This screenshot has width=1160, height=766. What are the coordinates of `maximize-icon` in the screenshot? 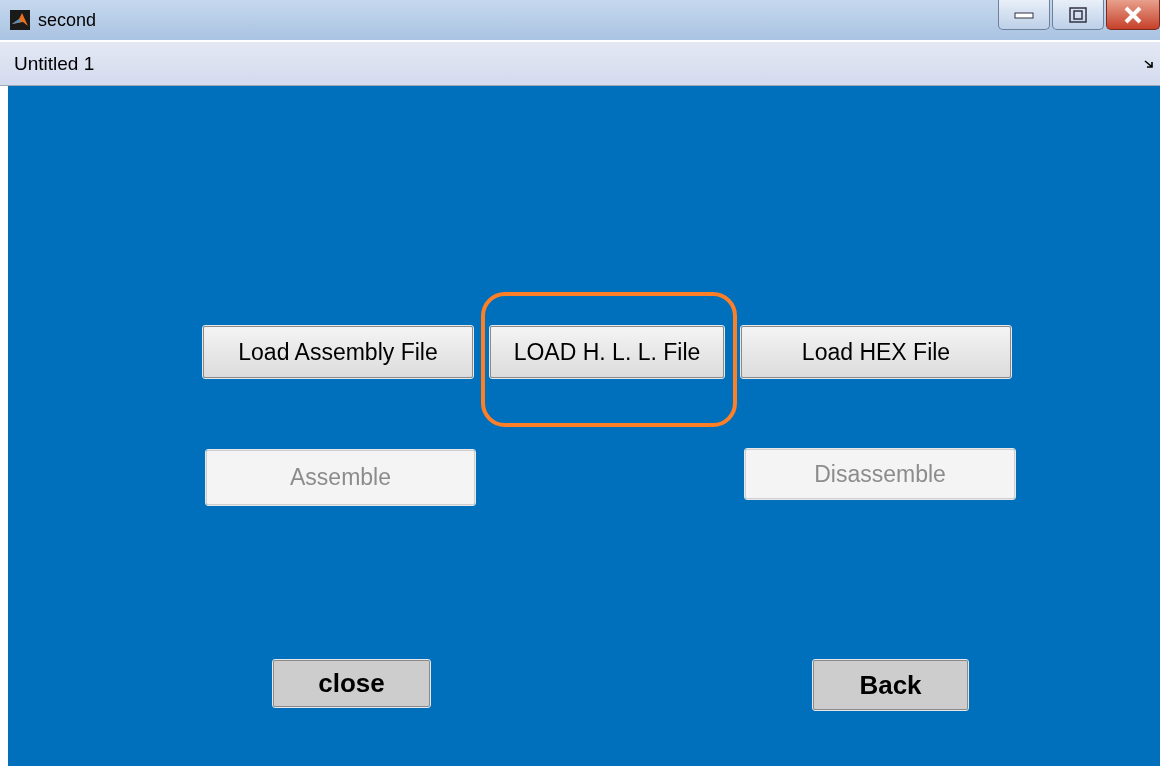 It's located at (1078, 14).